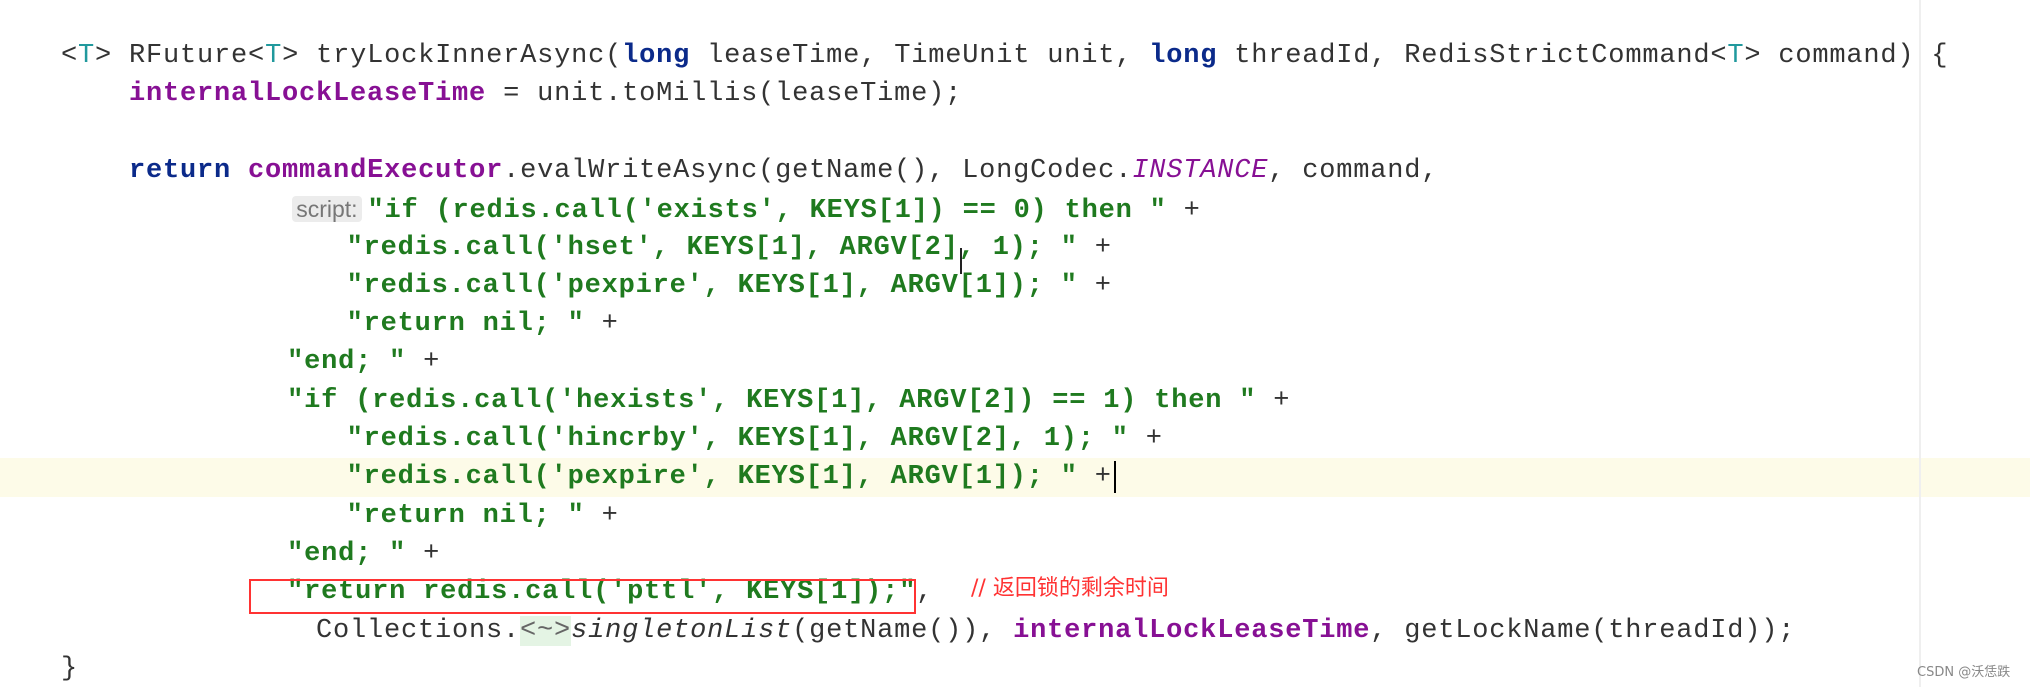  What do you see at coordinates (180, 56) in the screenshot?
I see `code-token-plain: > RFuture<` at bounding box center [180, 56].